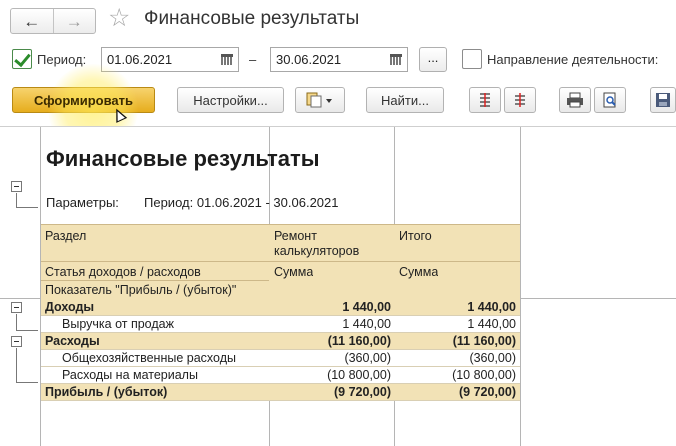  What do you see at coordinates (83, 109) in the screenshot?
I see `generate-button: Сформировать` at bounding box center [83, 109].